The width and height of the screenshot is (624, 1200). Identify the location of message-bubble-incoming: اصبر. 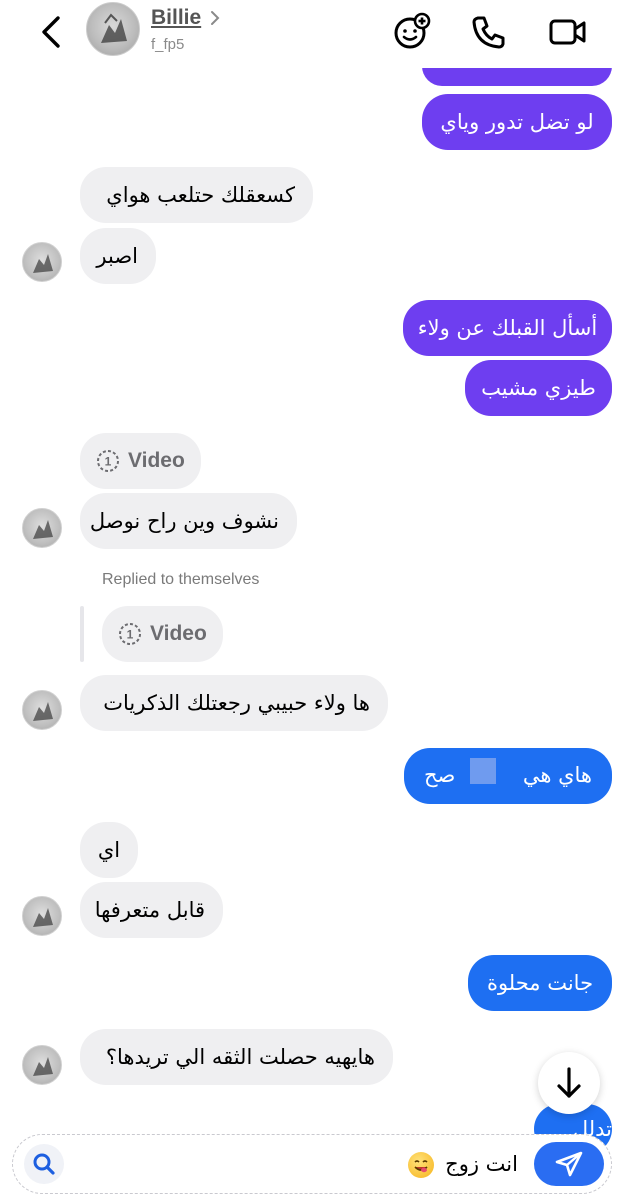
(118, 256).